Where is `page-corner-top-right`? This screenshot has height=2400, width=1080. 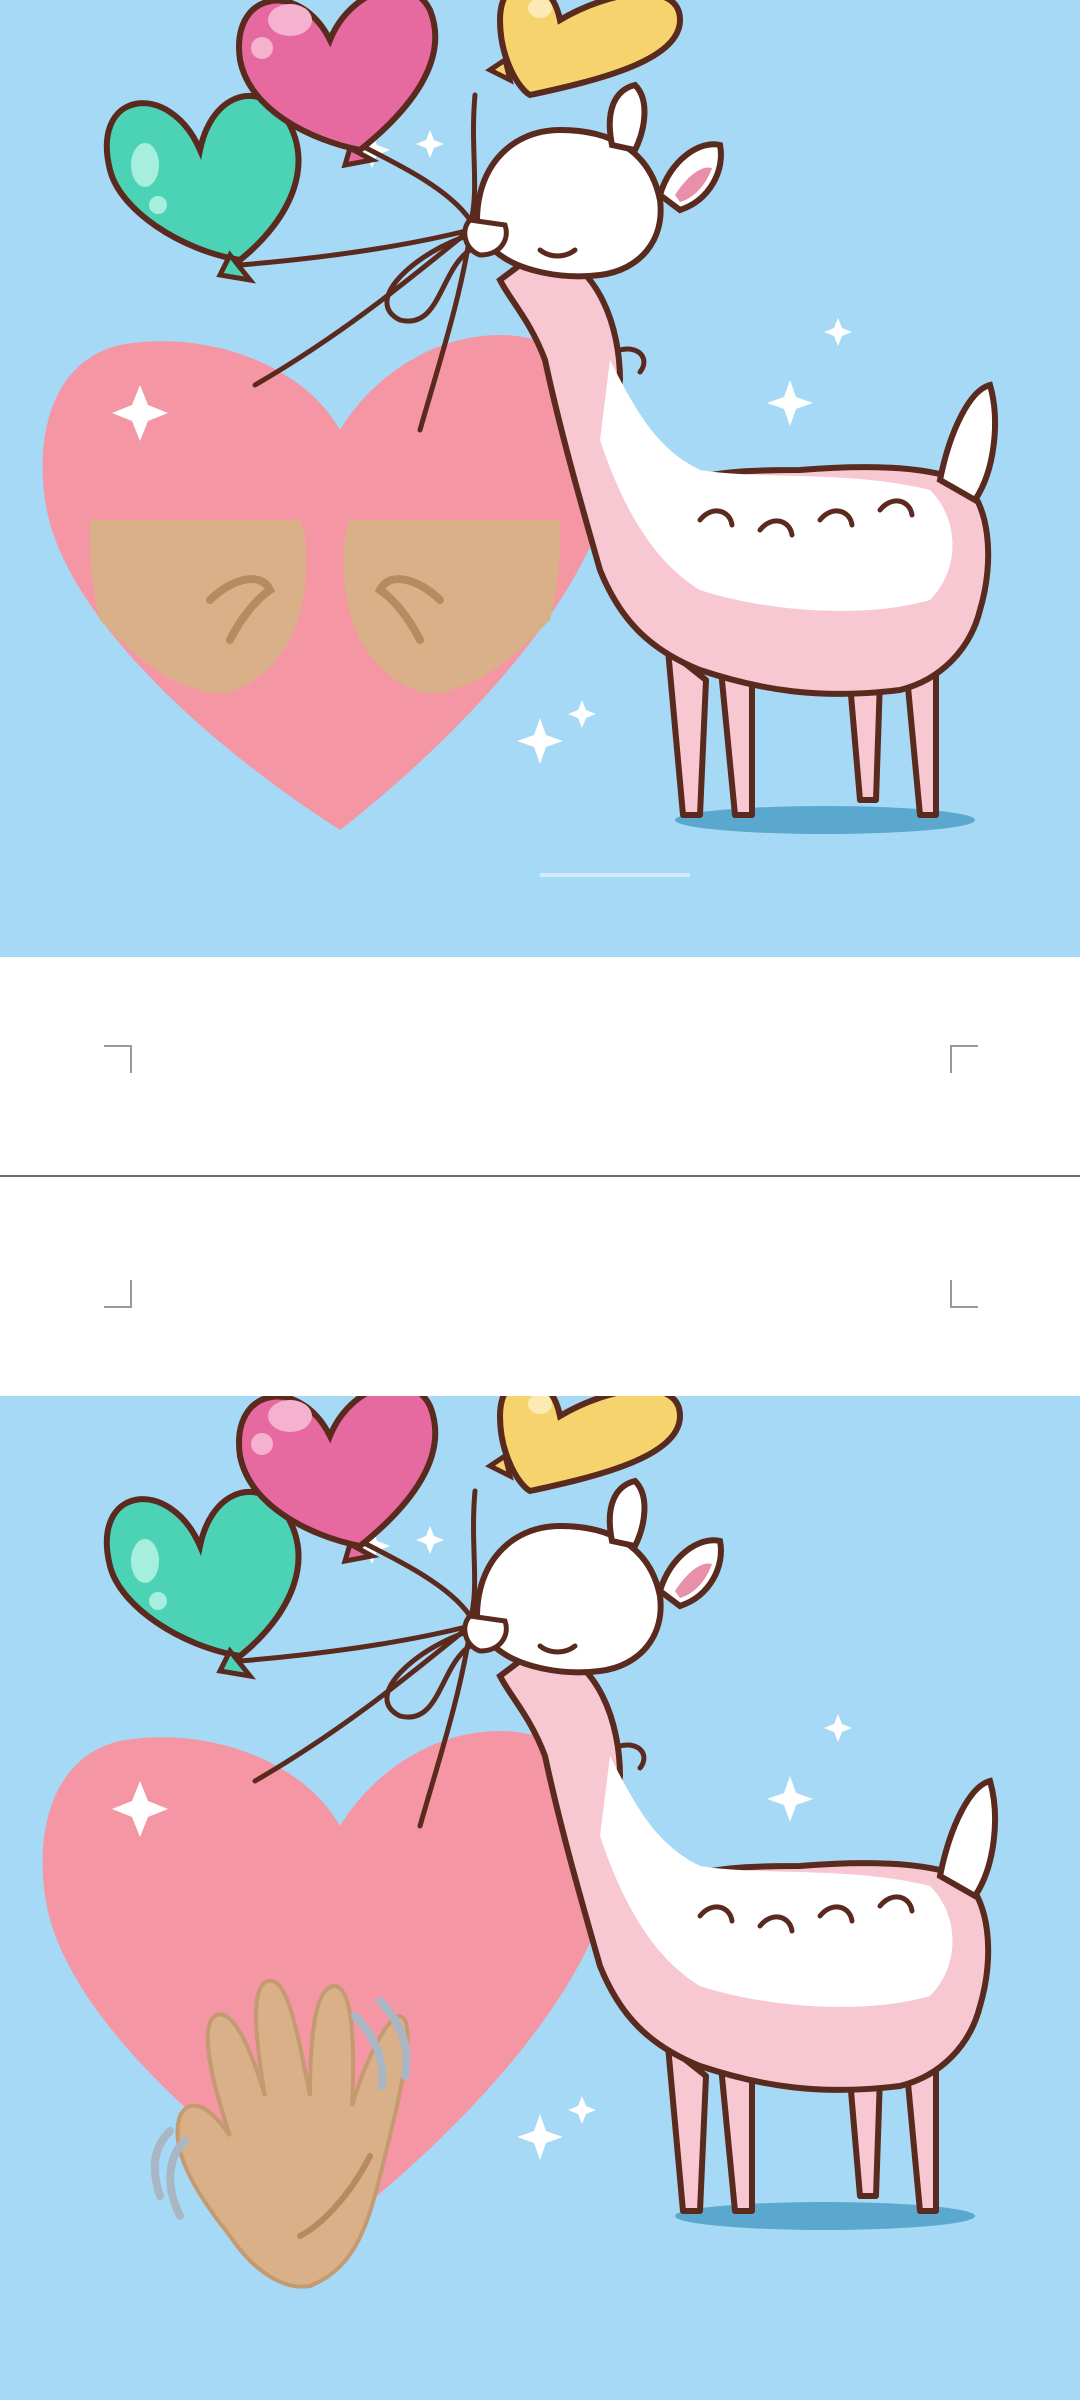
page-corner-top-right is located at coordinates (964, 1059).